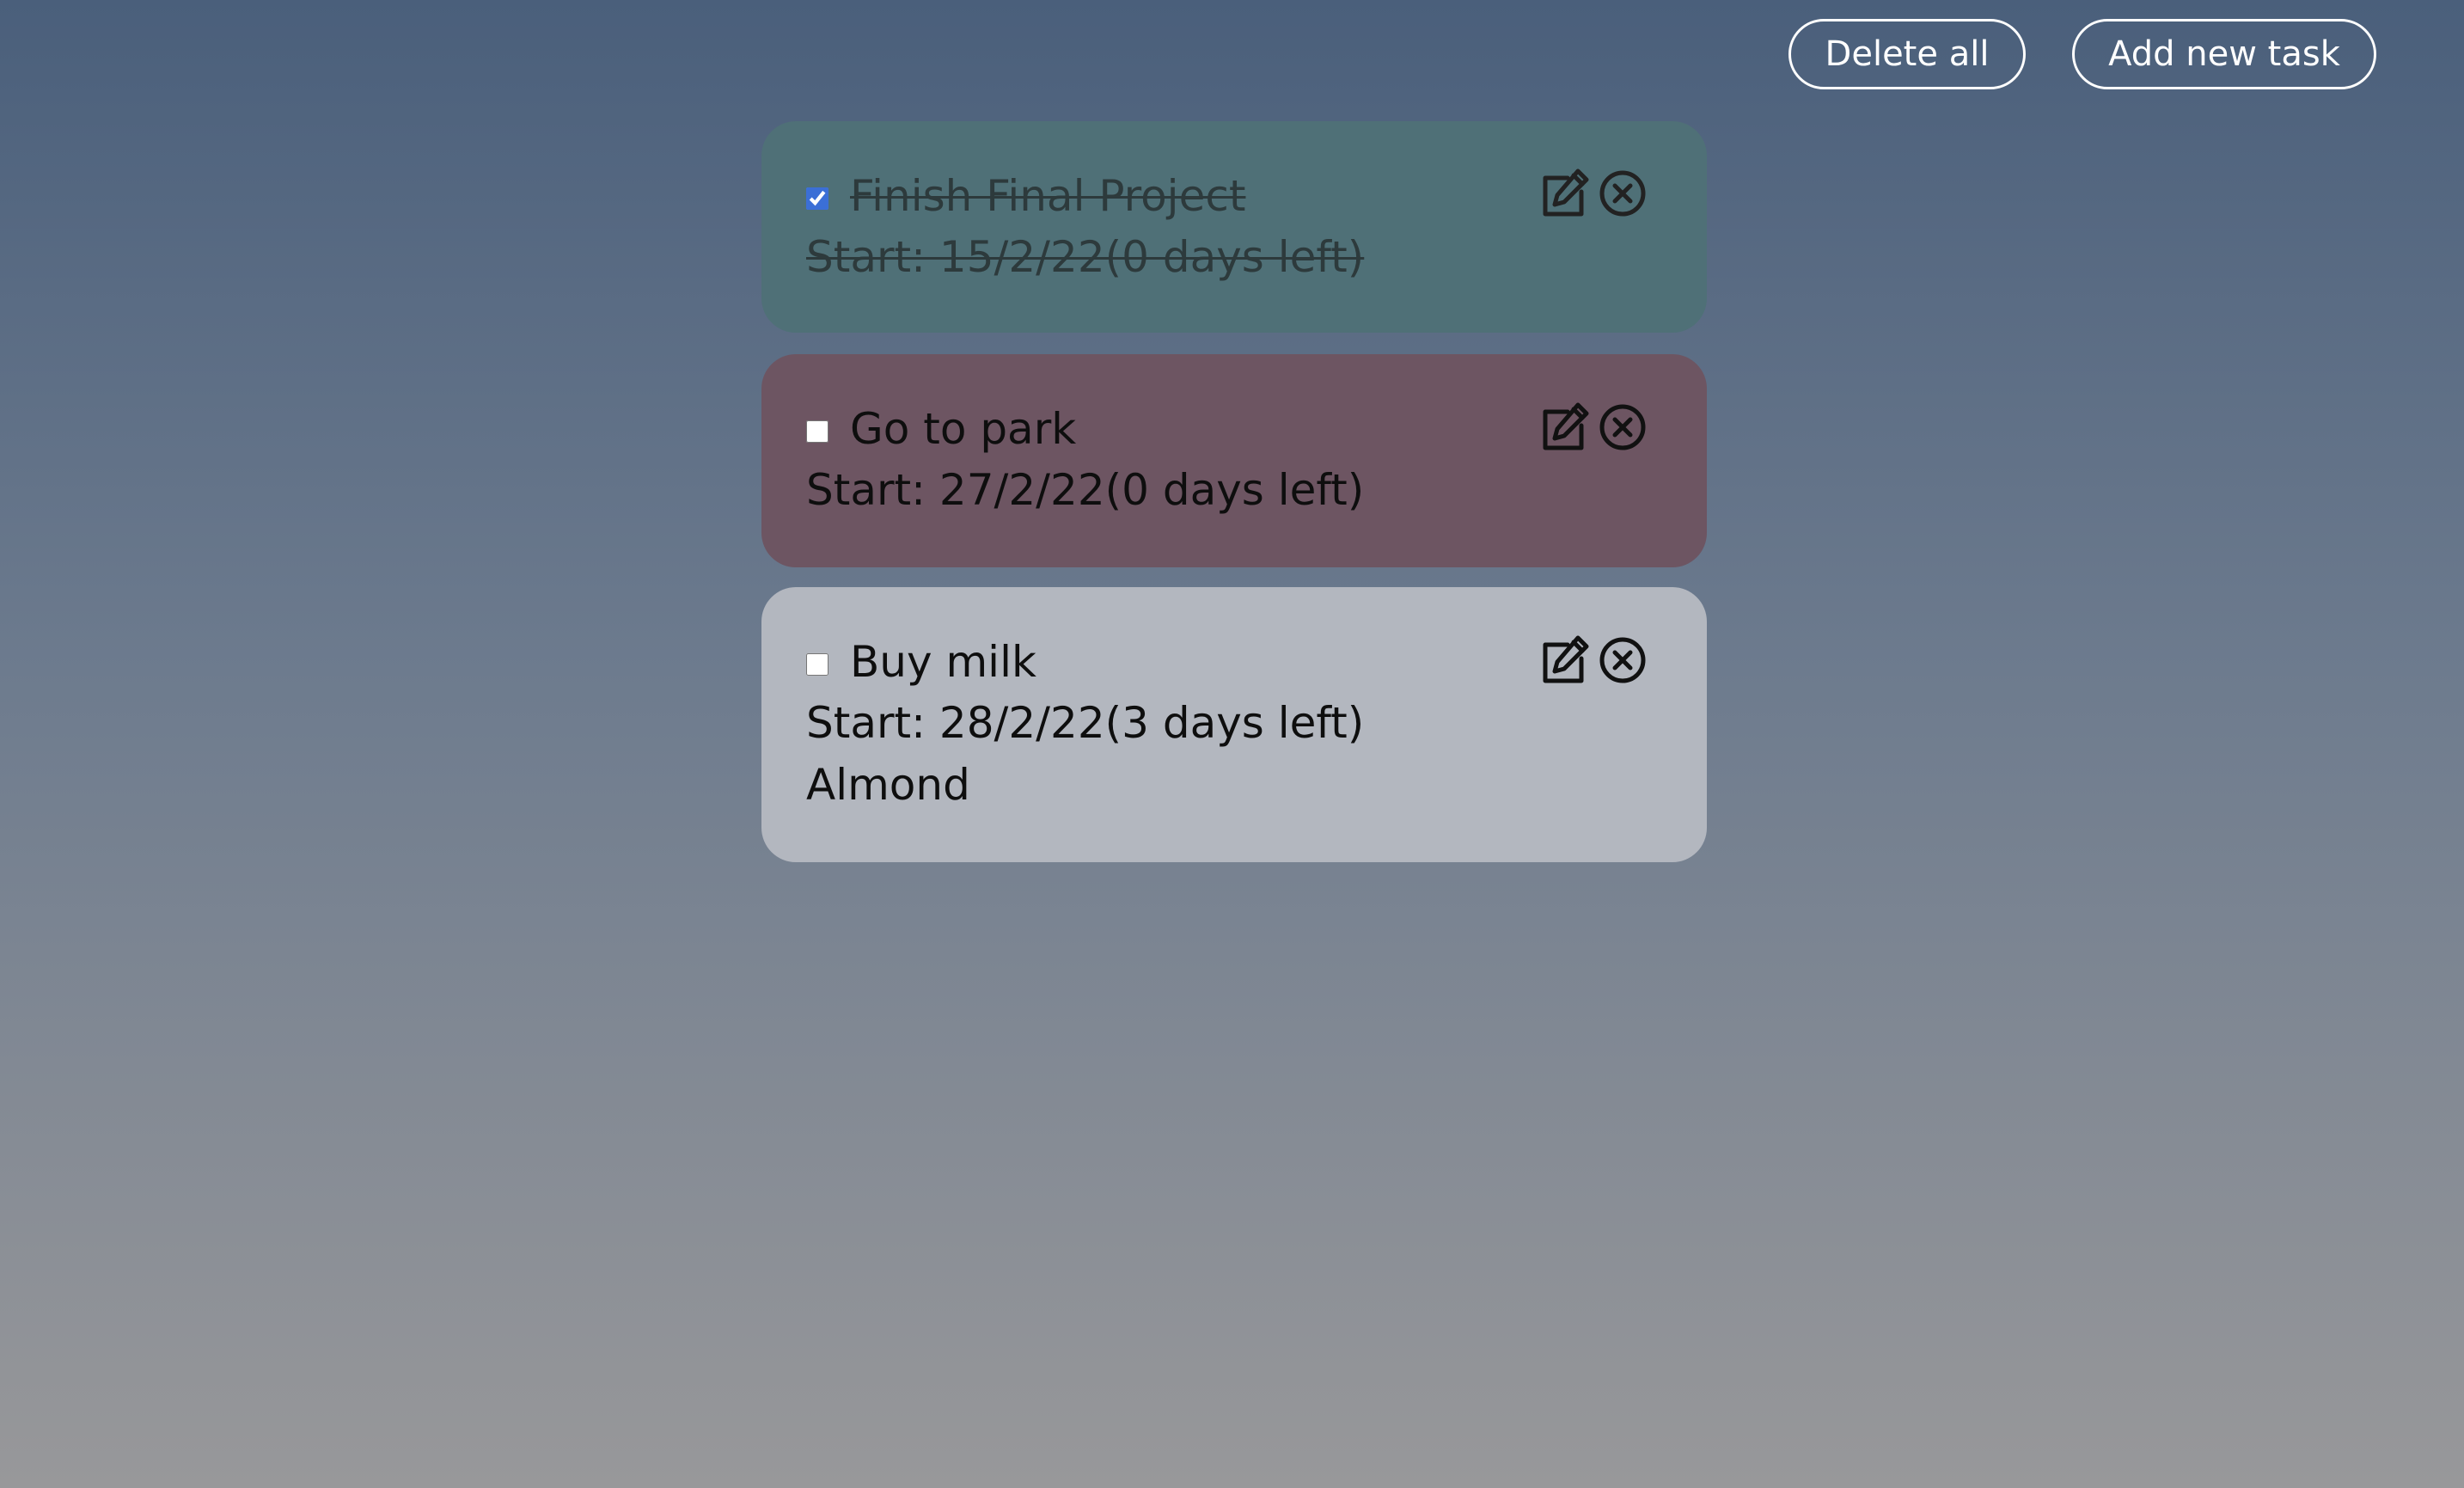 The width and height of the screenshot is (2464, 1488). I want to click on delete-all-button: Delete all, so click(1907, 54).